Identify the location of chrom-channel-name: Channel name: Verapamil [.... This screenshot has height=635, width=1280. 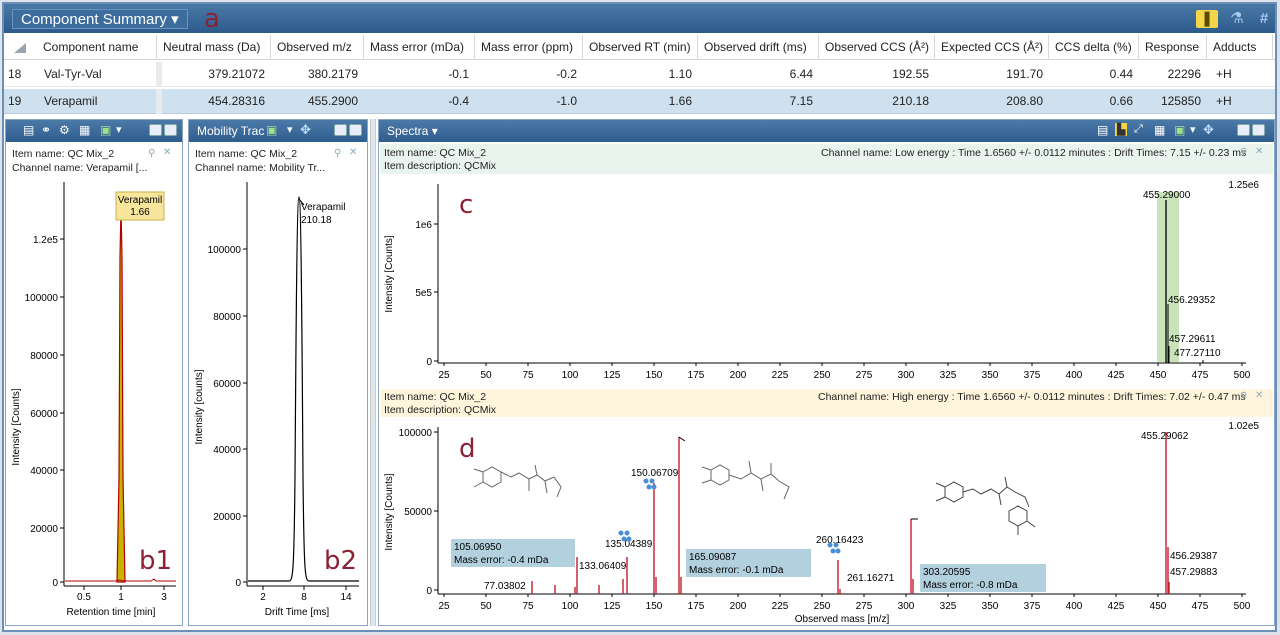
(80, 168).